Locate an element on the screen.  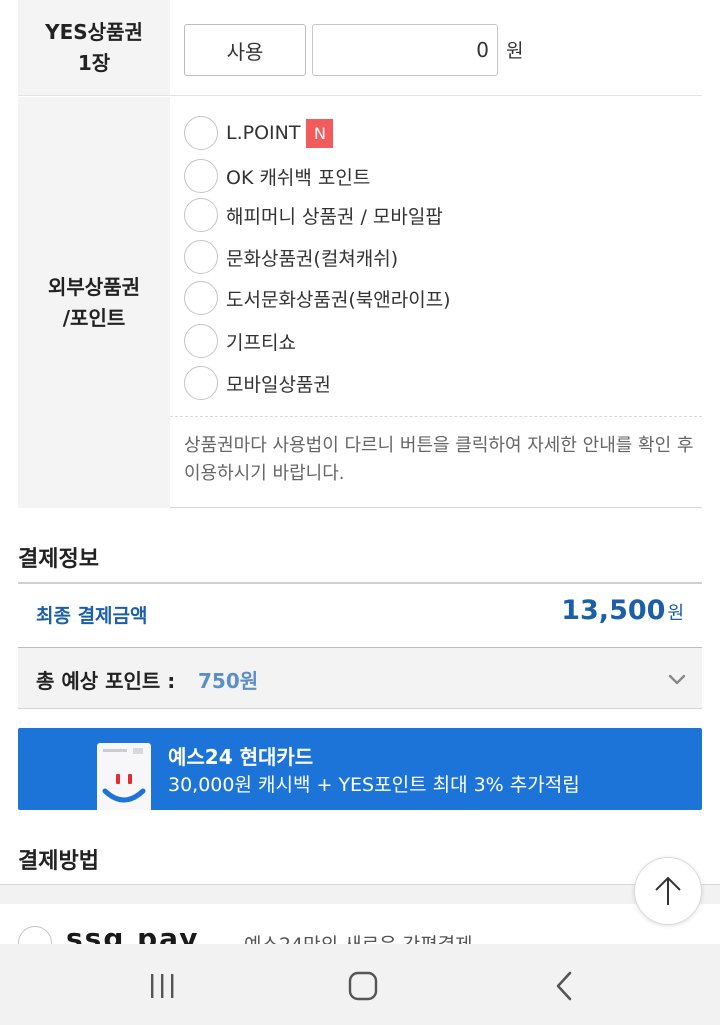
option-label: L.POINT is located at coordinates (263, 133).